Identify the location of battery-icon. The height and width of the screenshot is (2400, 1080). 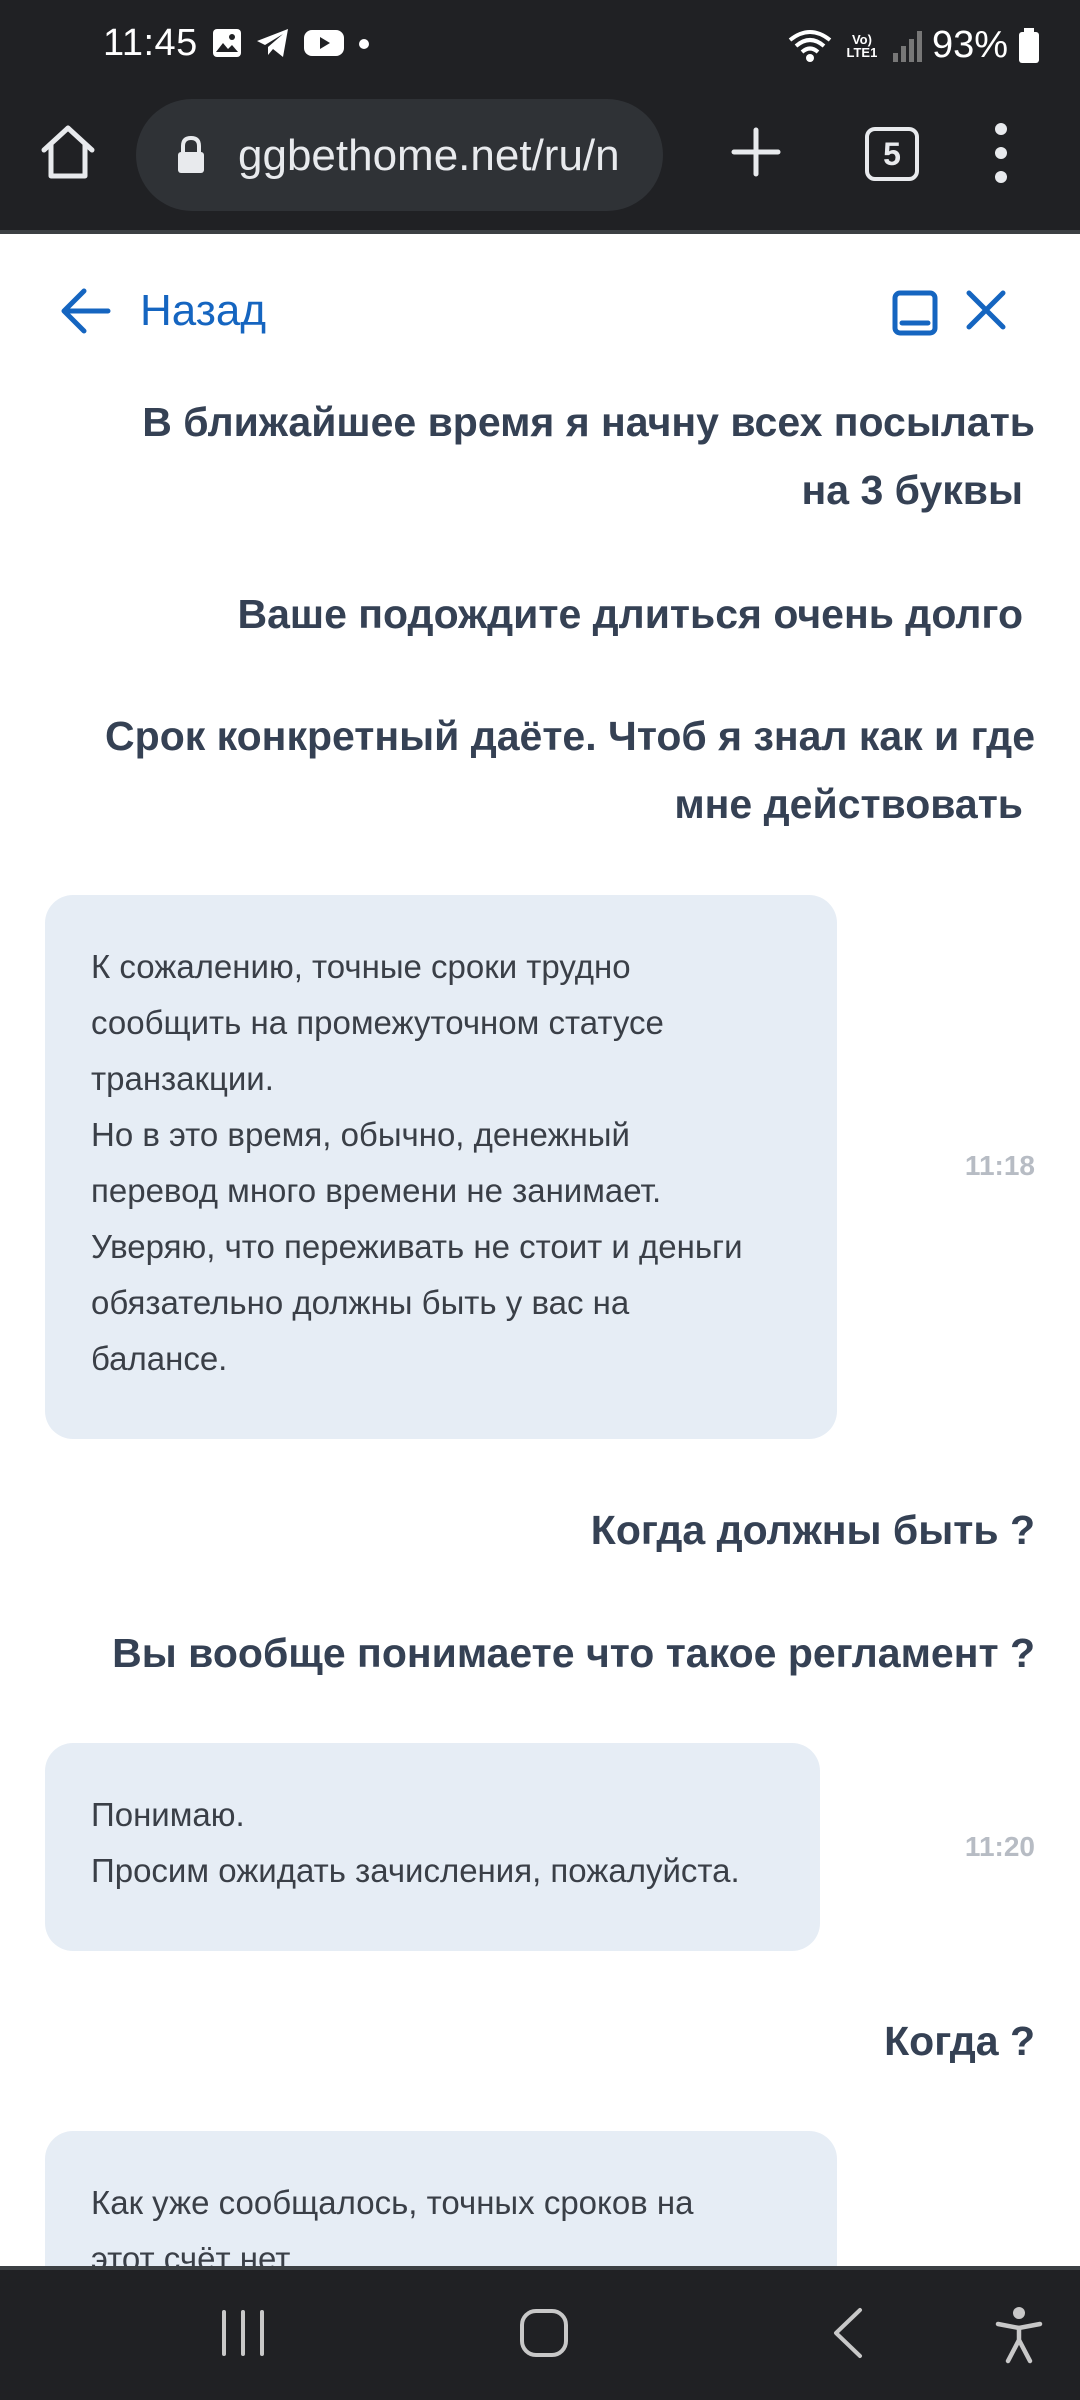
(1029, 45).